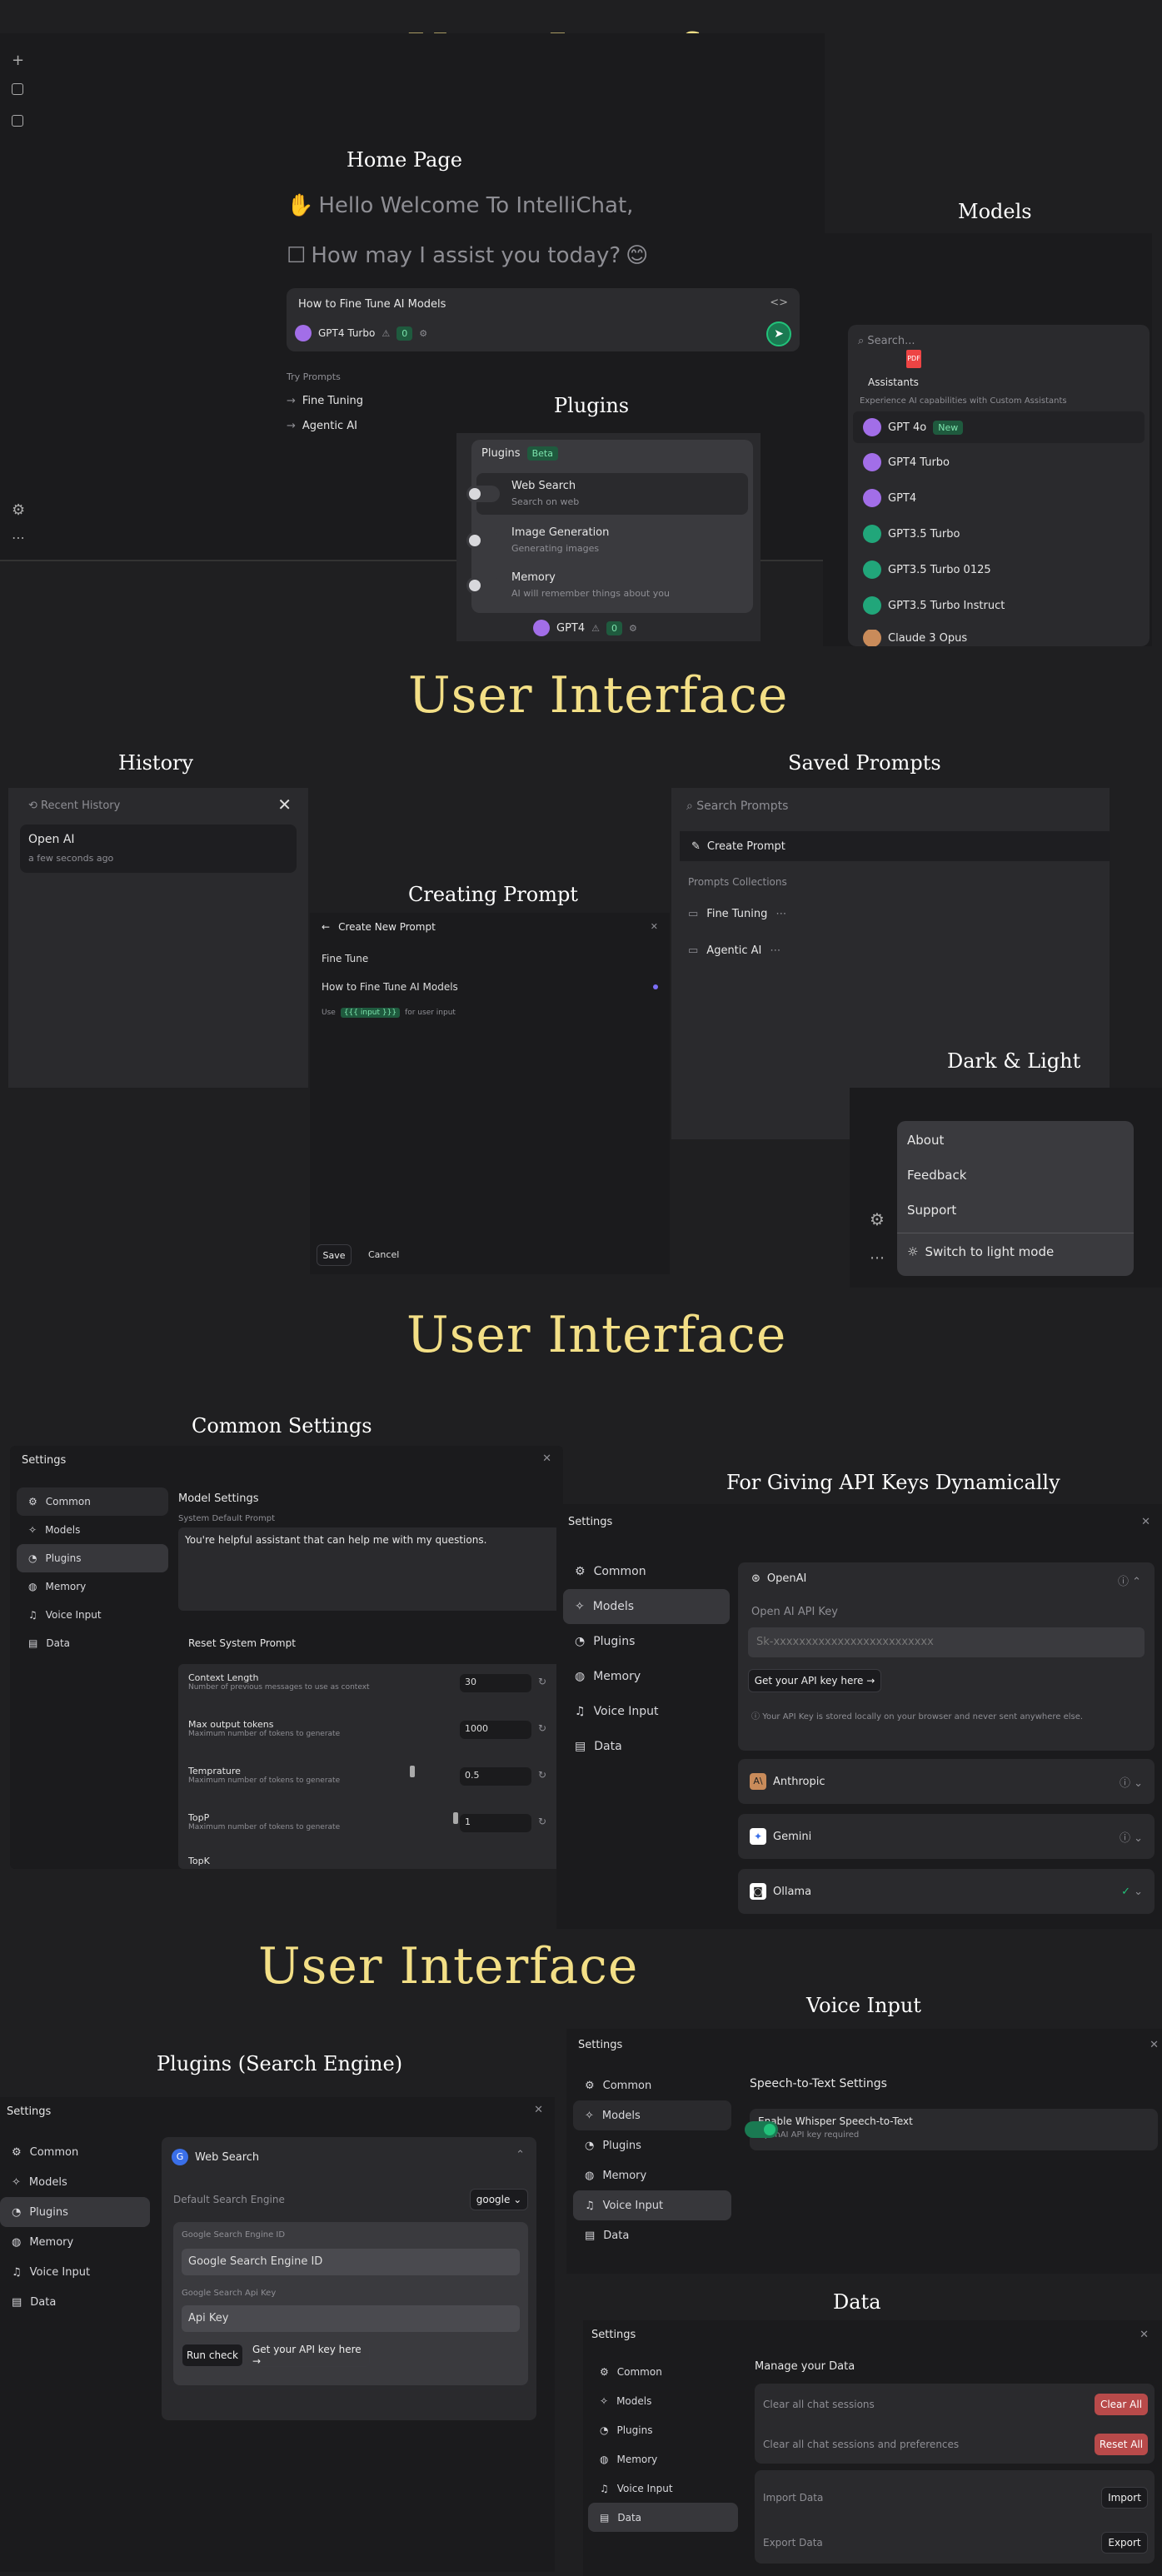 This screenshot has width=1162, height=2576. I want to click on model-item: GPT4, so click(889, 498).